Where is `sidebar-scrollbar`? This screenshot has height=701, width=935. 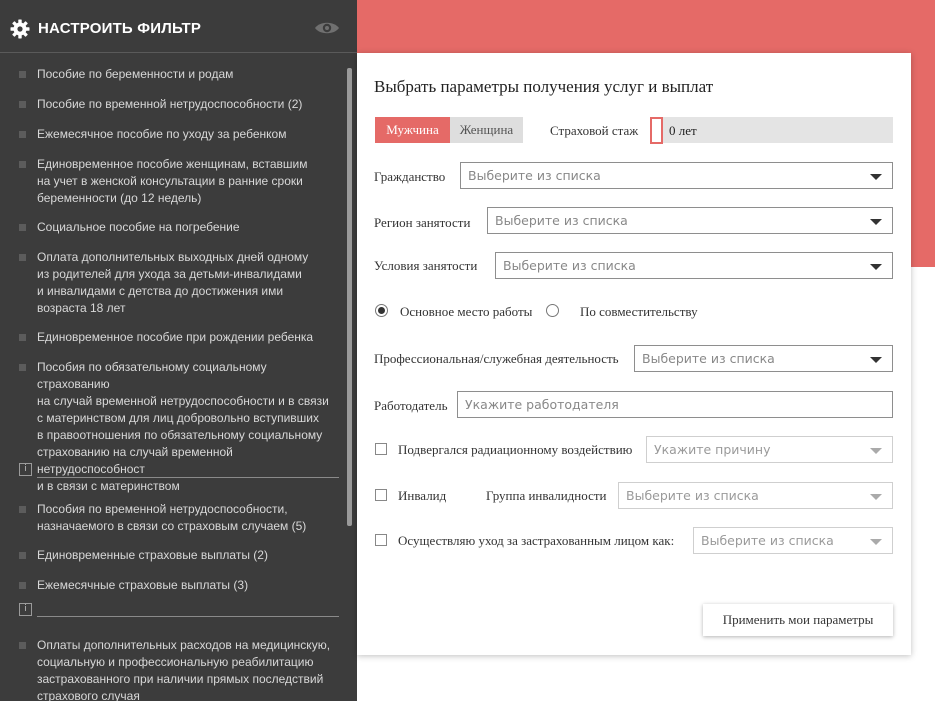 sidebar-scrollbar is located at coordinates (349, 297).